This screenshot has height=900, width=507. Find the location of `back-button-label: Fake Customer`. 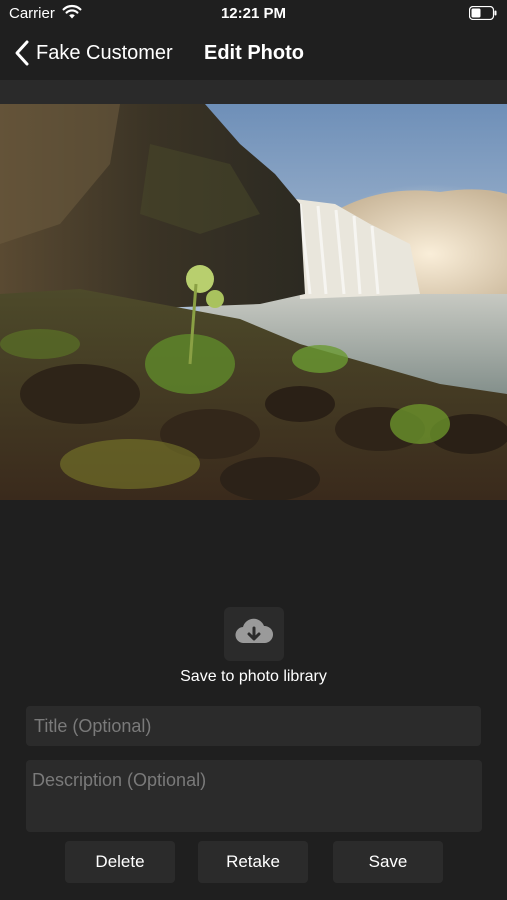

back-button-label: Fake Customer is located at coordinates (104, 52).